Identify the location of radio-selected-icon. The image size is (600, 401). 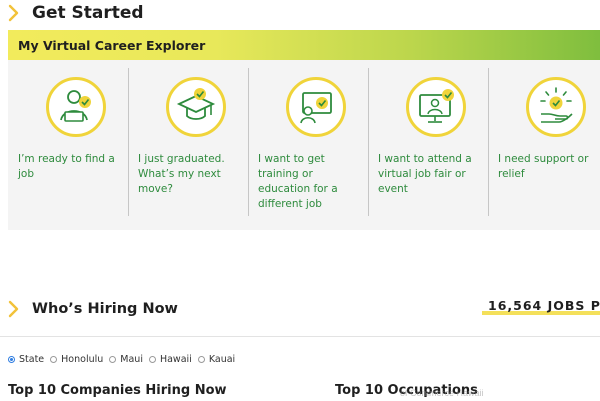
(11, 359).